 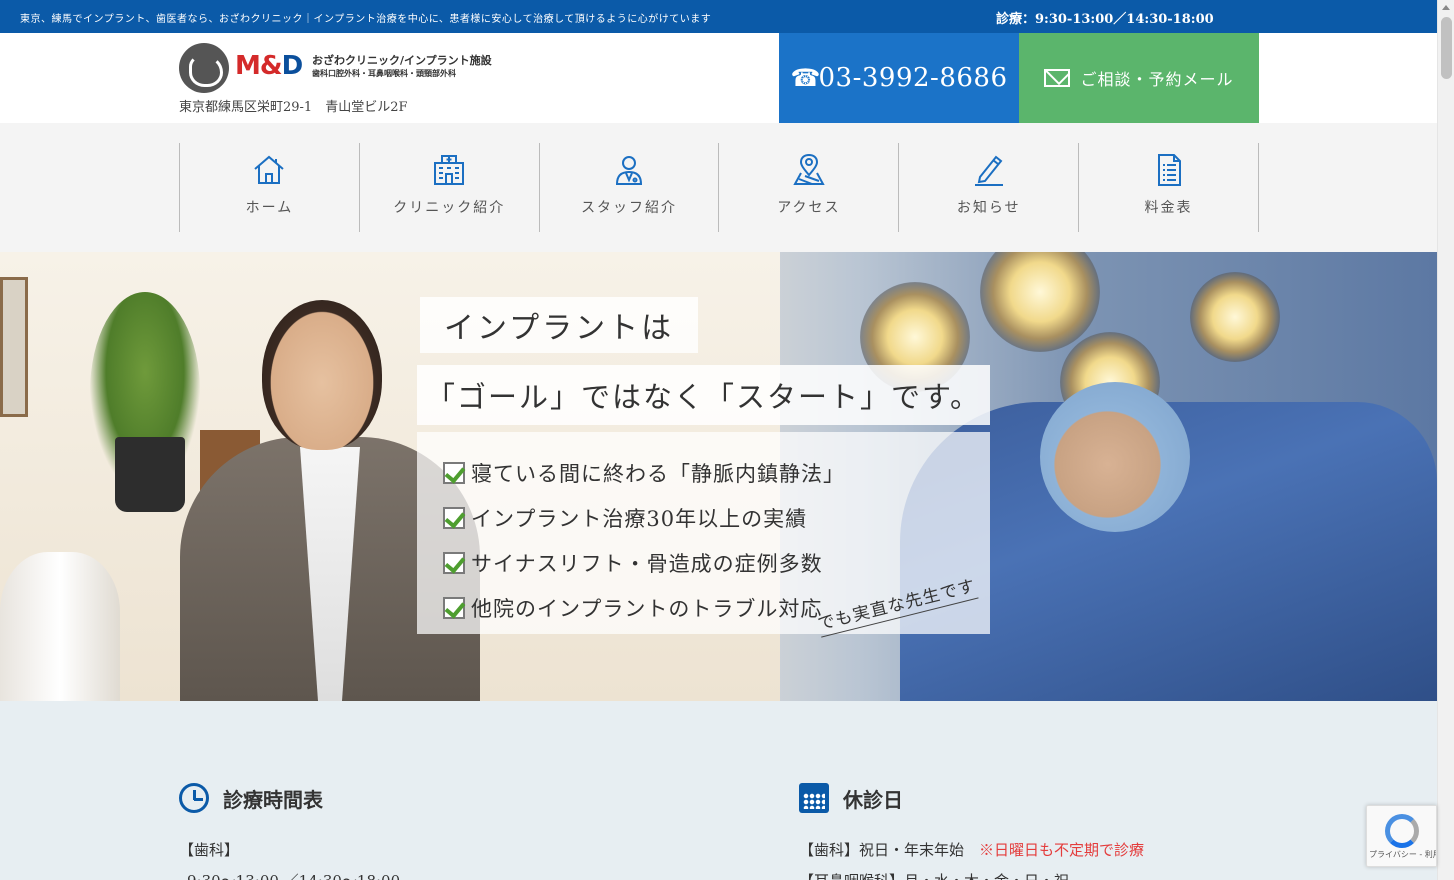 I want to click on clock-icon, so click(x=194, y=798).